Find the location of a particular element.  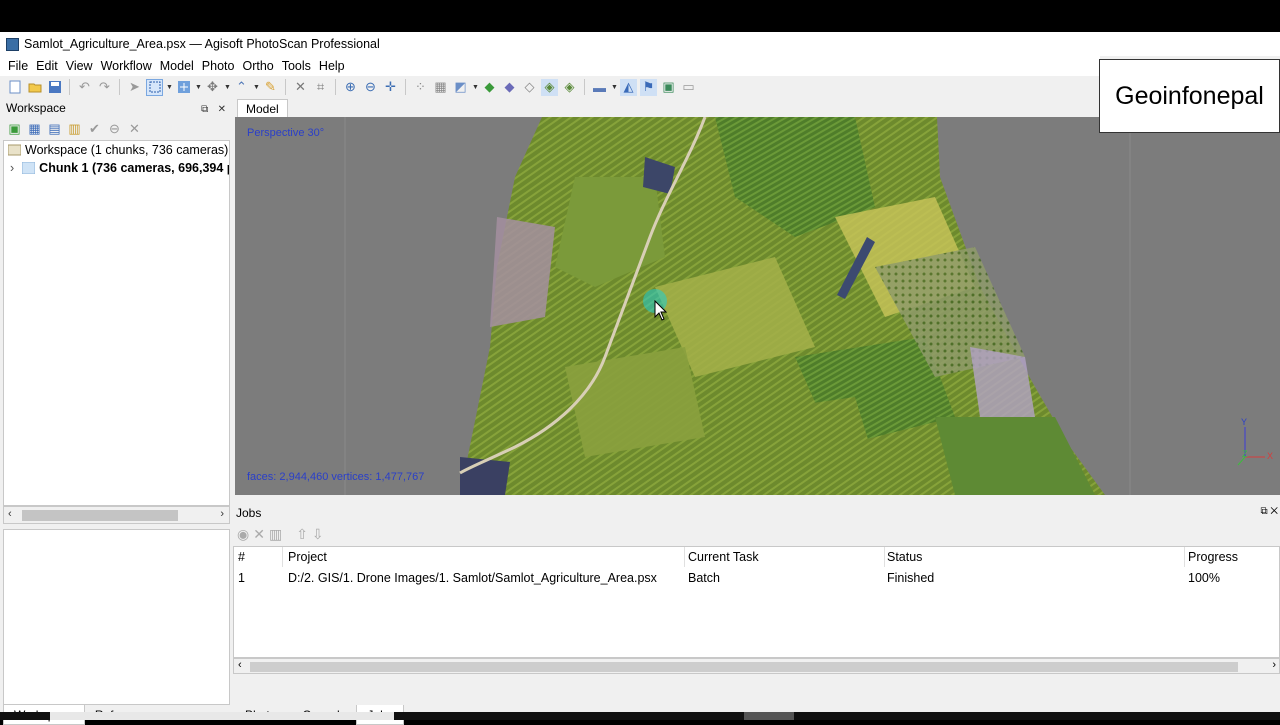

pointer-icon: ➤ is located at coordinates (134, 87).